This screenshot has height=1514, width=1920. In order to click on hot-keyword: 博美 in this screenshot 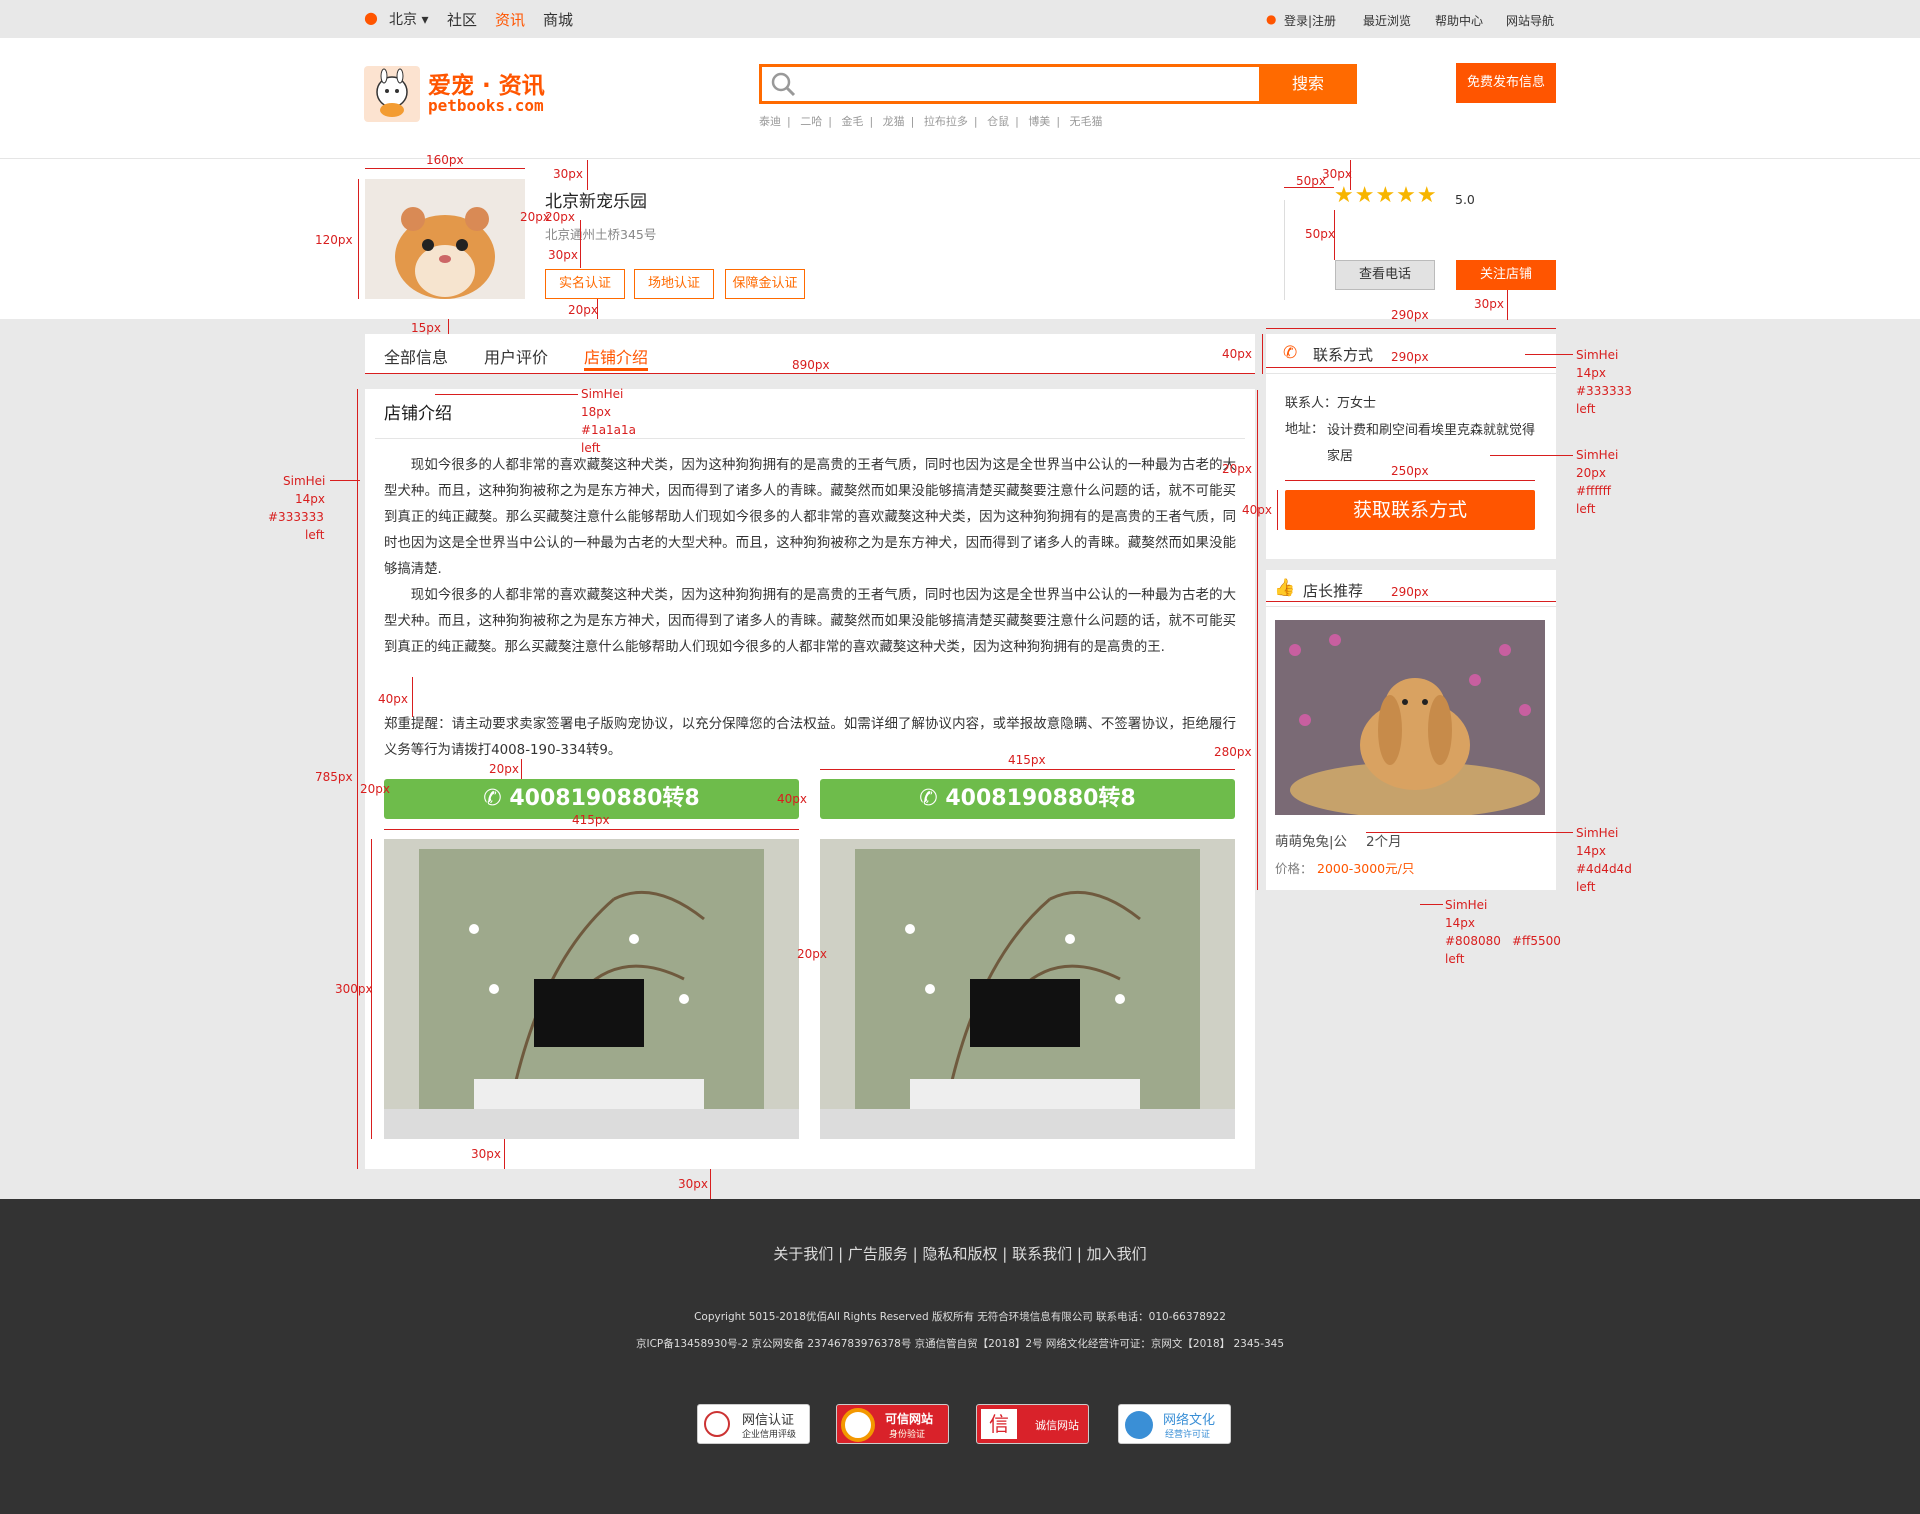, I will do `click(1039, 121)`.